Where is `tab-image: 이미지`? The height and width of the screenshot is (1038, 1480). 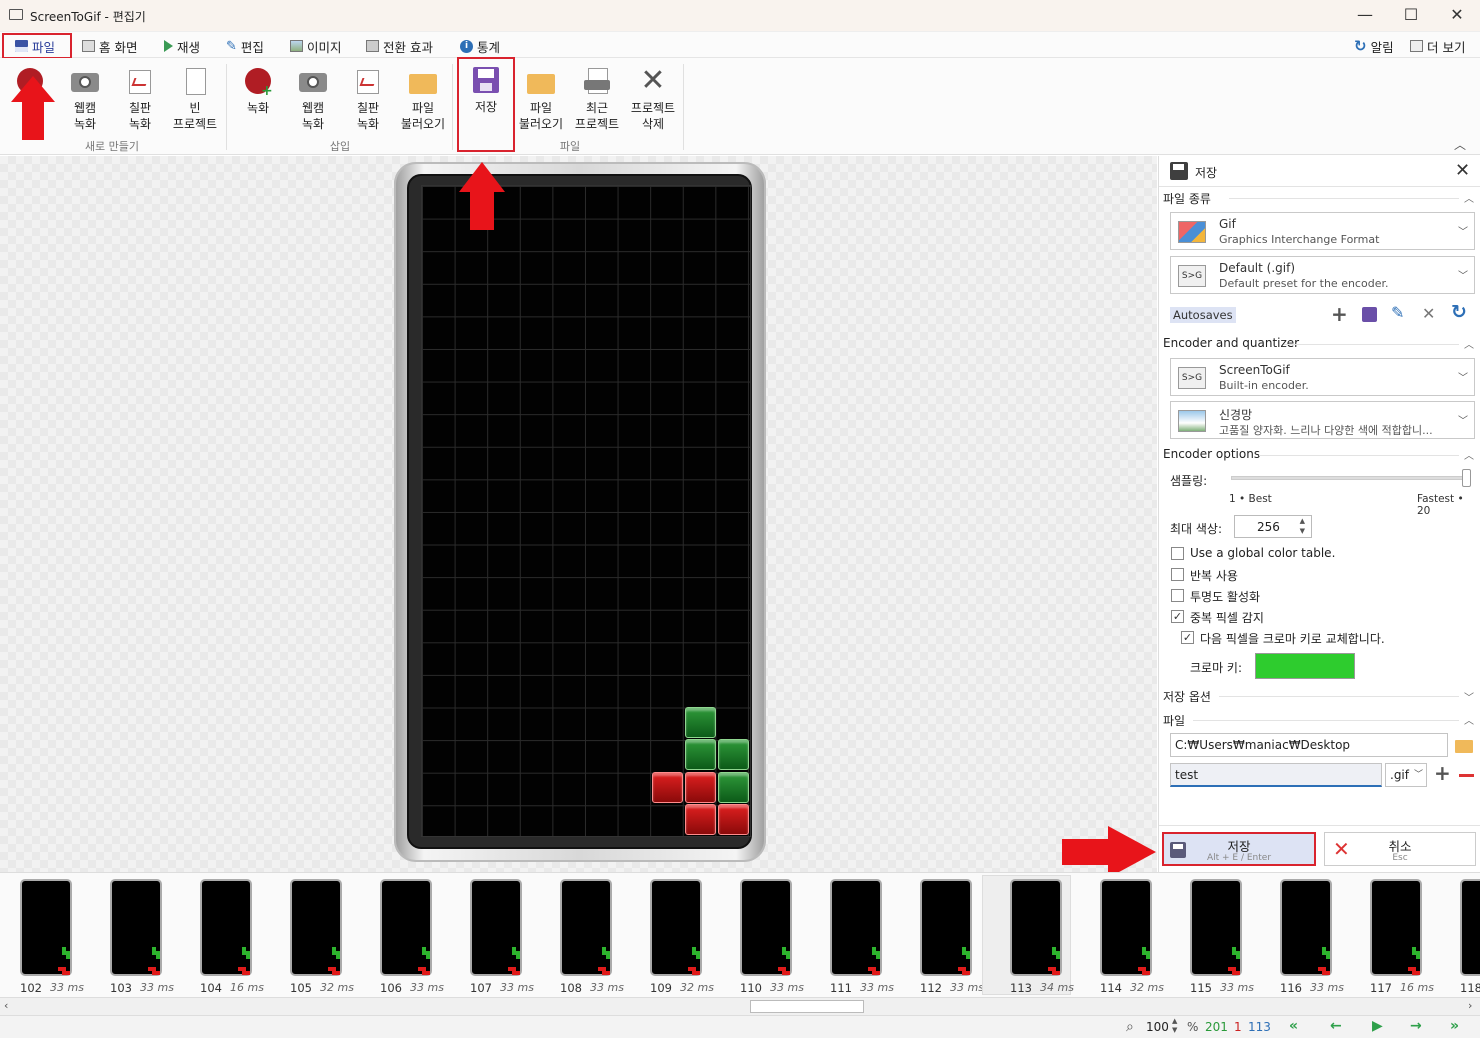
tab-image: 이미지 is located at coordinates (316, 46).